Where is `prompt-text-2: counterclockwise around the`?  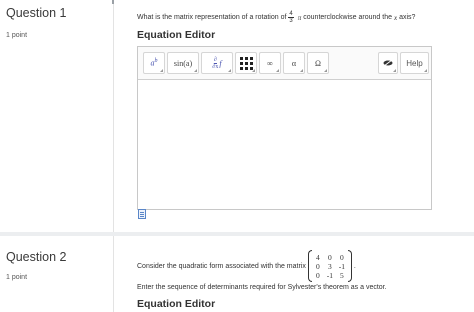
prompt-text-2: counterclockwise around the is located at coordinates (347, 17).